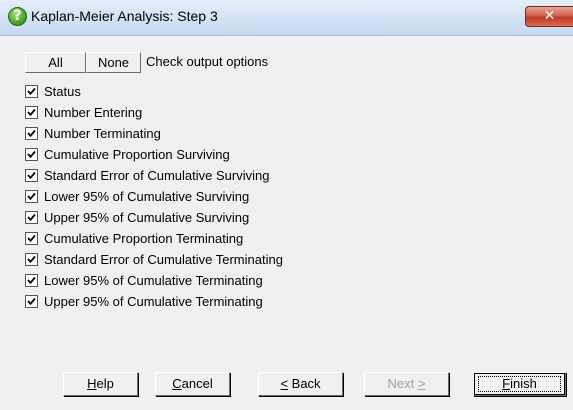  Describe the element at coordinates (124, 16) in the screenshot. I see `window-title: Kaplan-Meier Analysis: Step 3` at that location.